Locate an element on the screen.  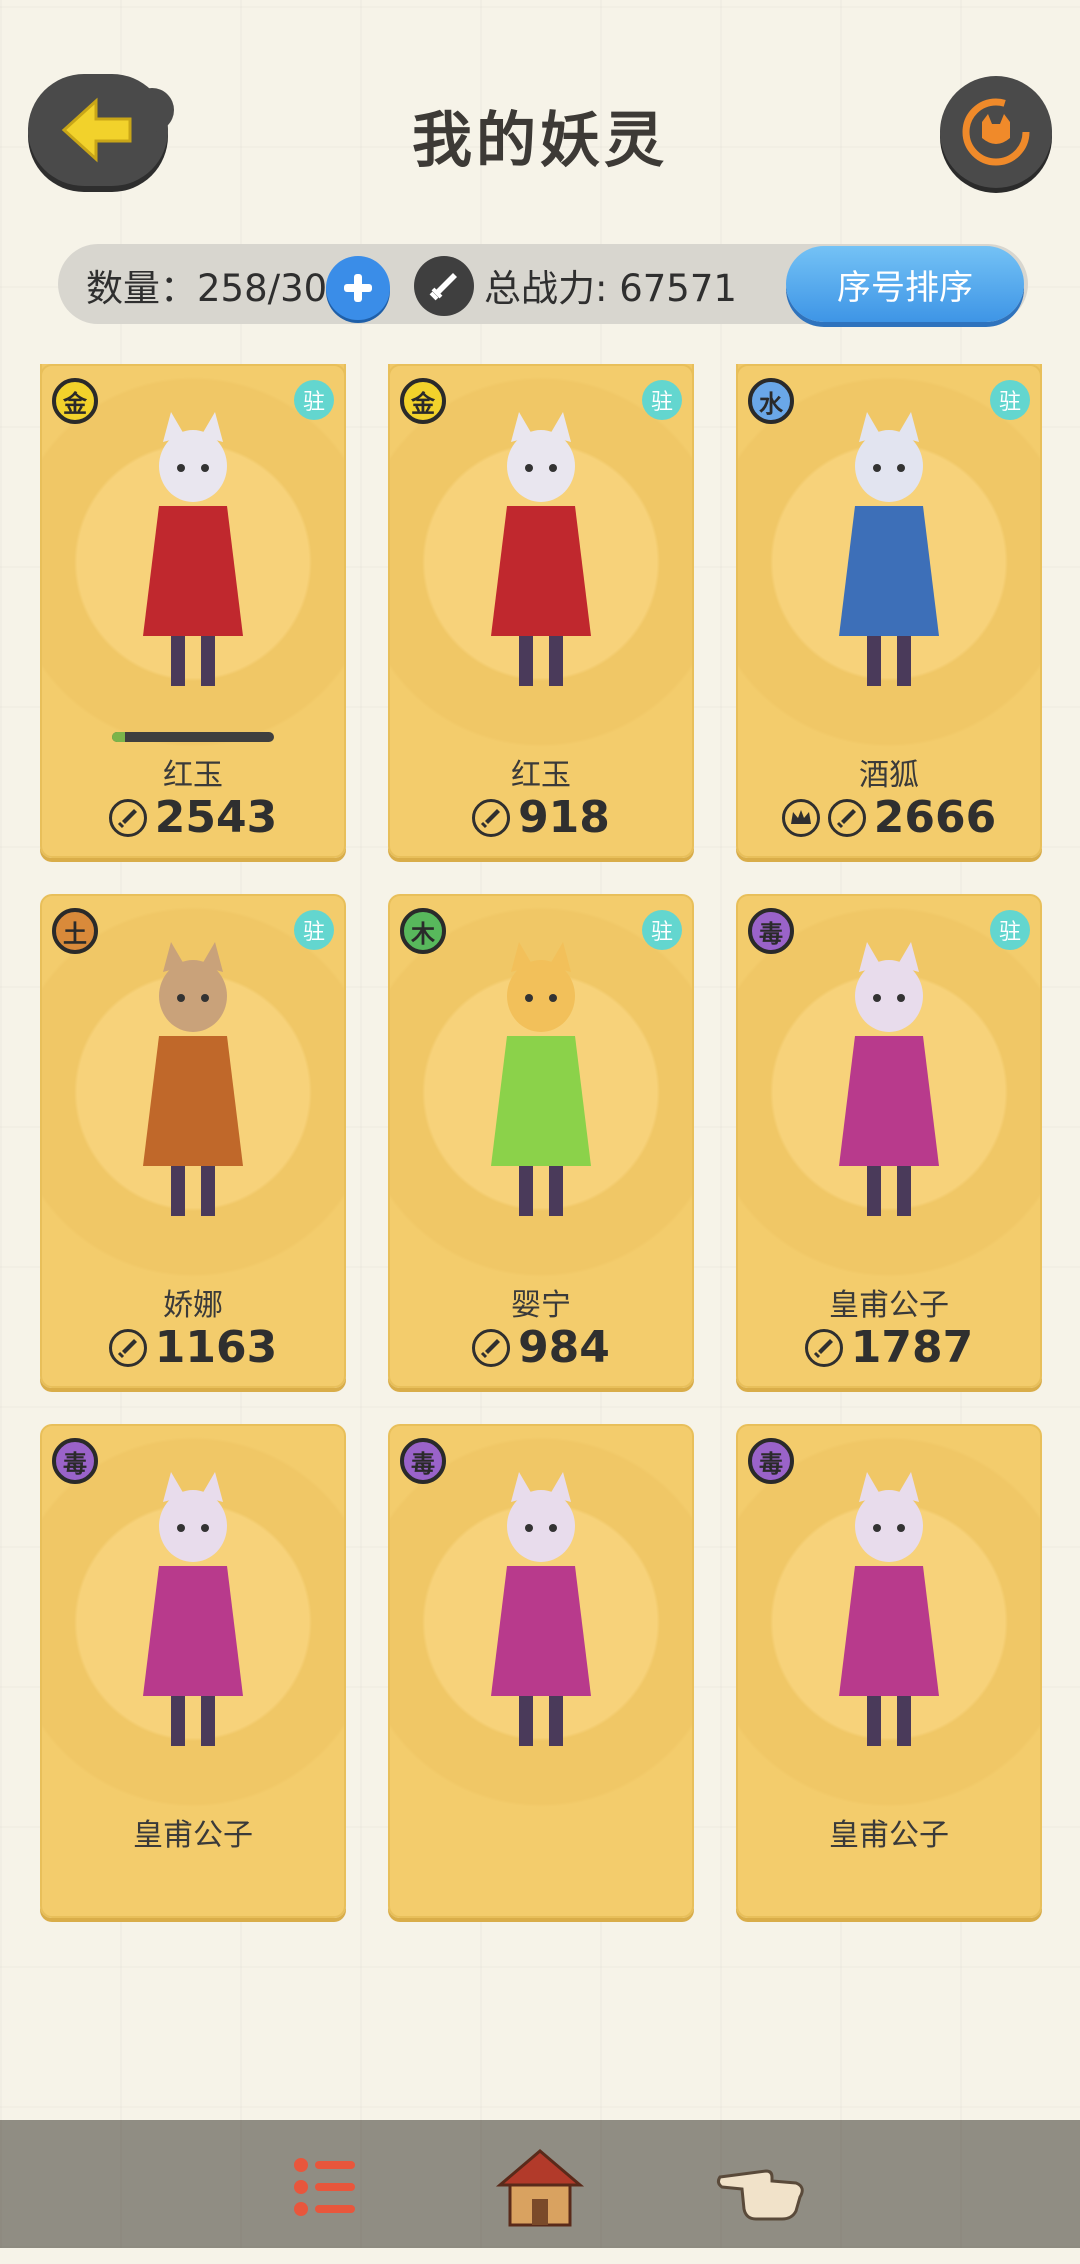
crown-icon is located at coordinates (800, 817).